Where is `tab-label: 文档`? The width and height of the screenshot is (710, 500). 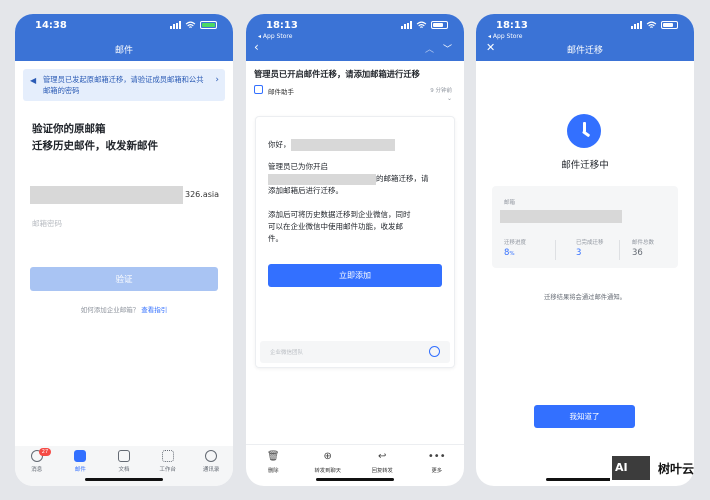 tab-label: 文档 is located at coordinates (124, 470).